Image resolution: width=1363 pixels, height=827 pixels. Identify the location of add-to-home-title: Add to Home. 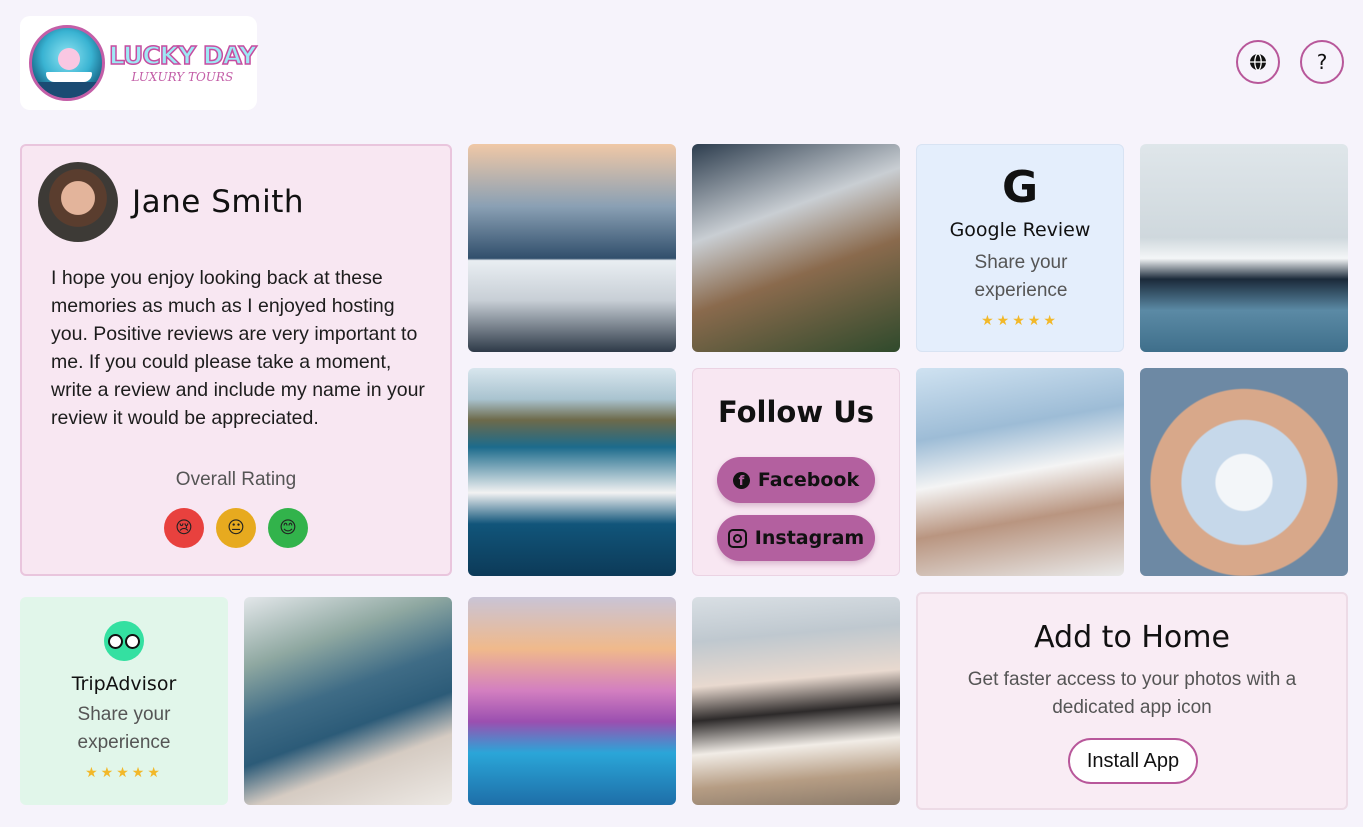
(1132, 637).